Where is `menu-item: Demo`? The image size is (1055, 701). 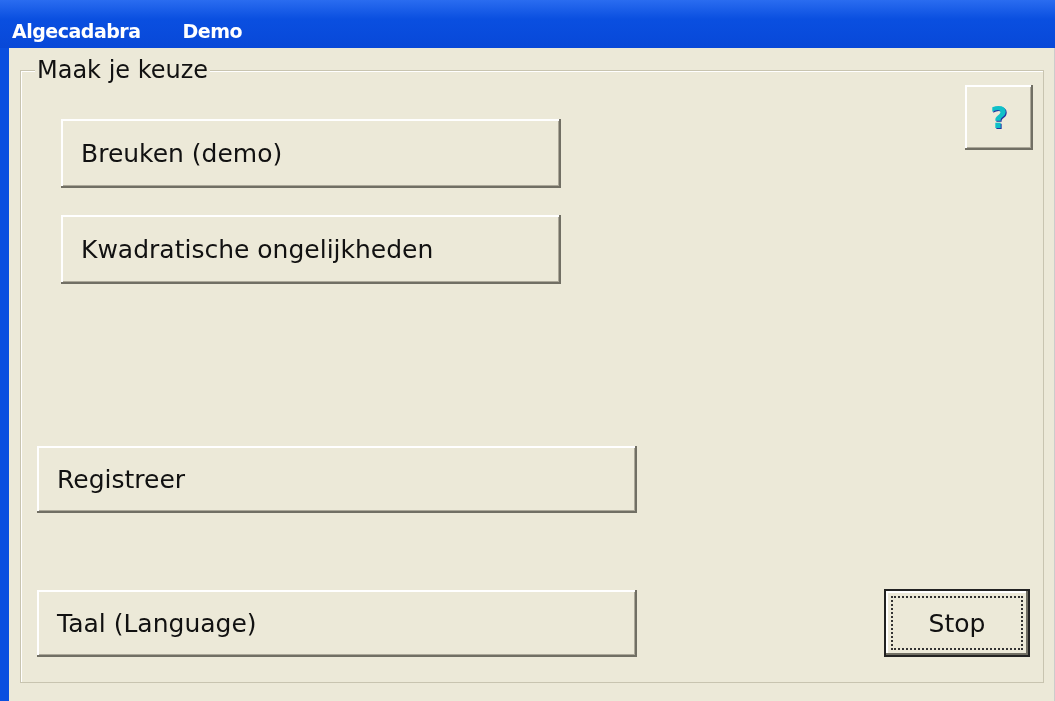 menu-item: Demo is located at coordinates (212, 31).